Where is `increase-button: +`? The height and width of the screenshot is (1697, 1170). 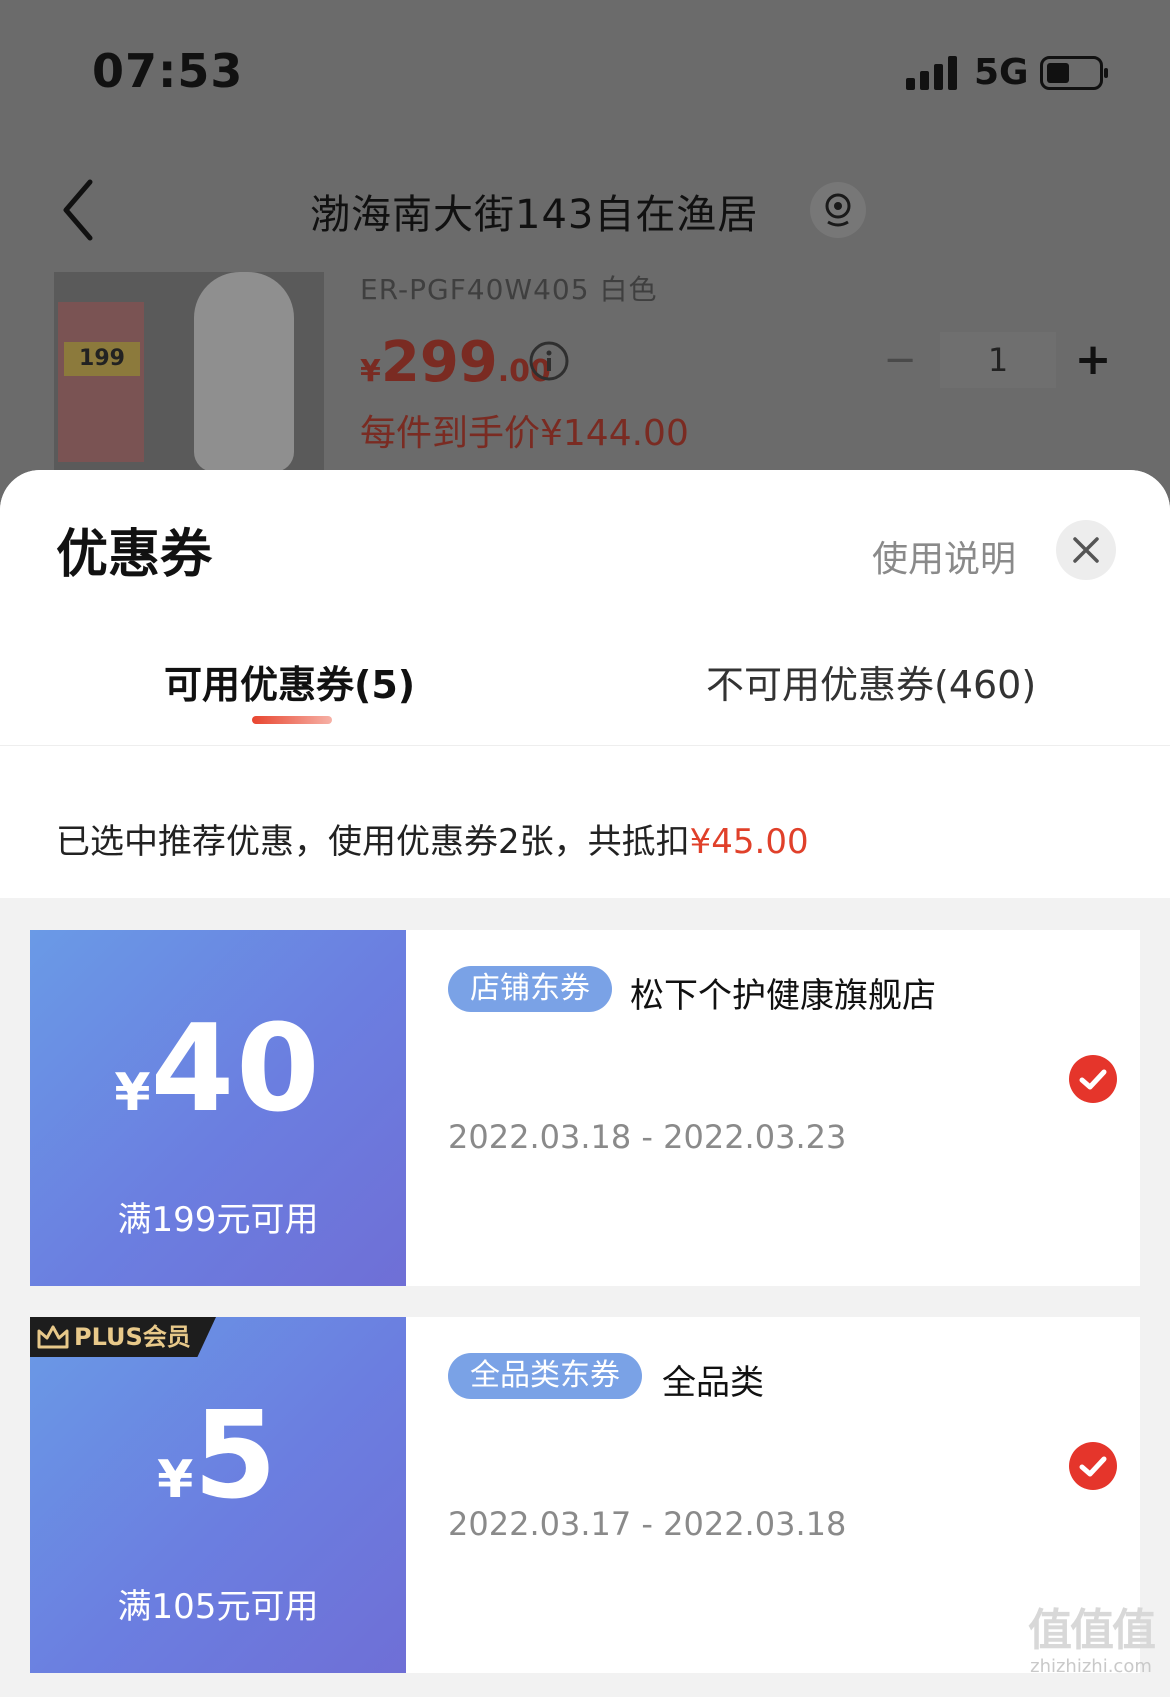 increase-button: + is located at coordinates (1093, 360).